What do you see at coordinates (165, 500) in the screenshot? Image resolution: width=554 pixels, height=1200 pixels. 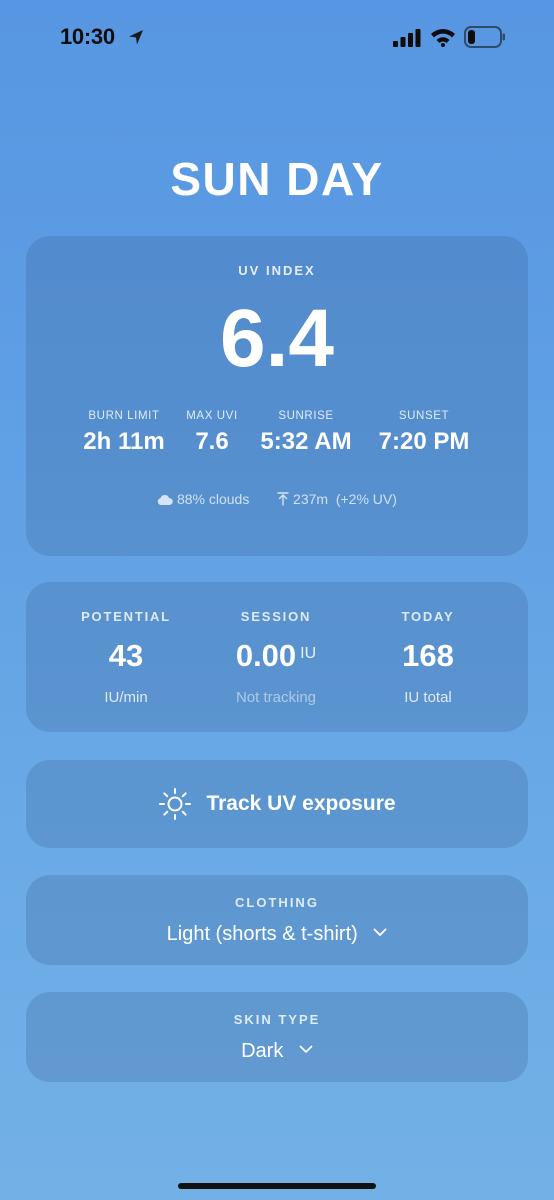 I see `cloud-icon` at bounding box center [165, 500].